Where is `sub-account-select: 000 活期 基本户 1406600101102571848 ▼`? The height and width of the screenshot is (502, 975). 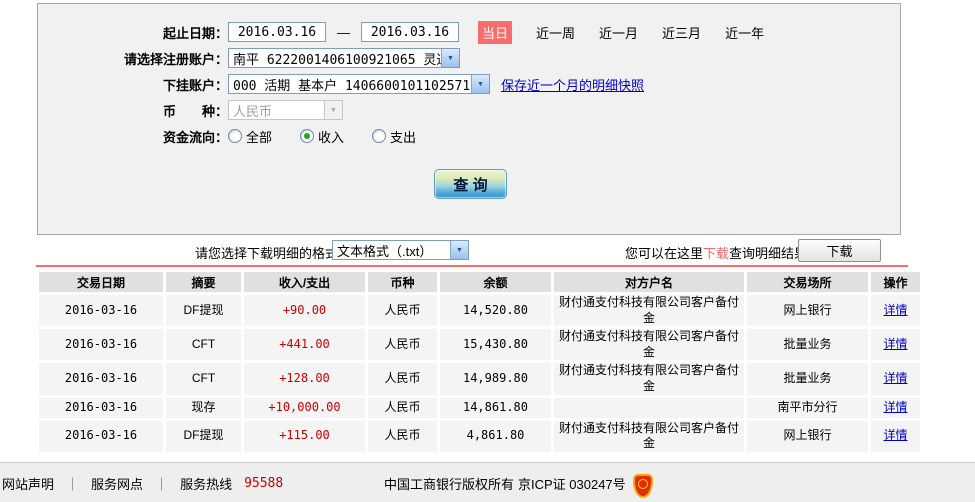 sub-account-select: 000 活期 基本户 1406600101102571848 ▼ is located at coordinates (359, 84).